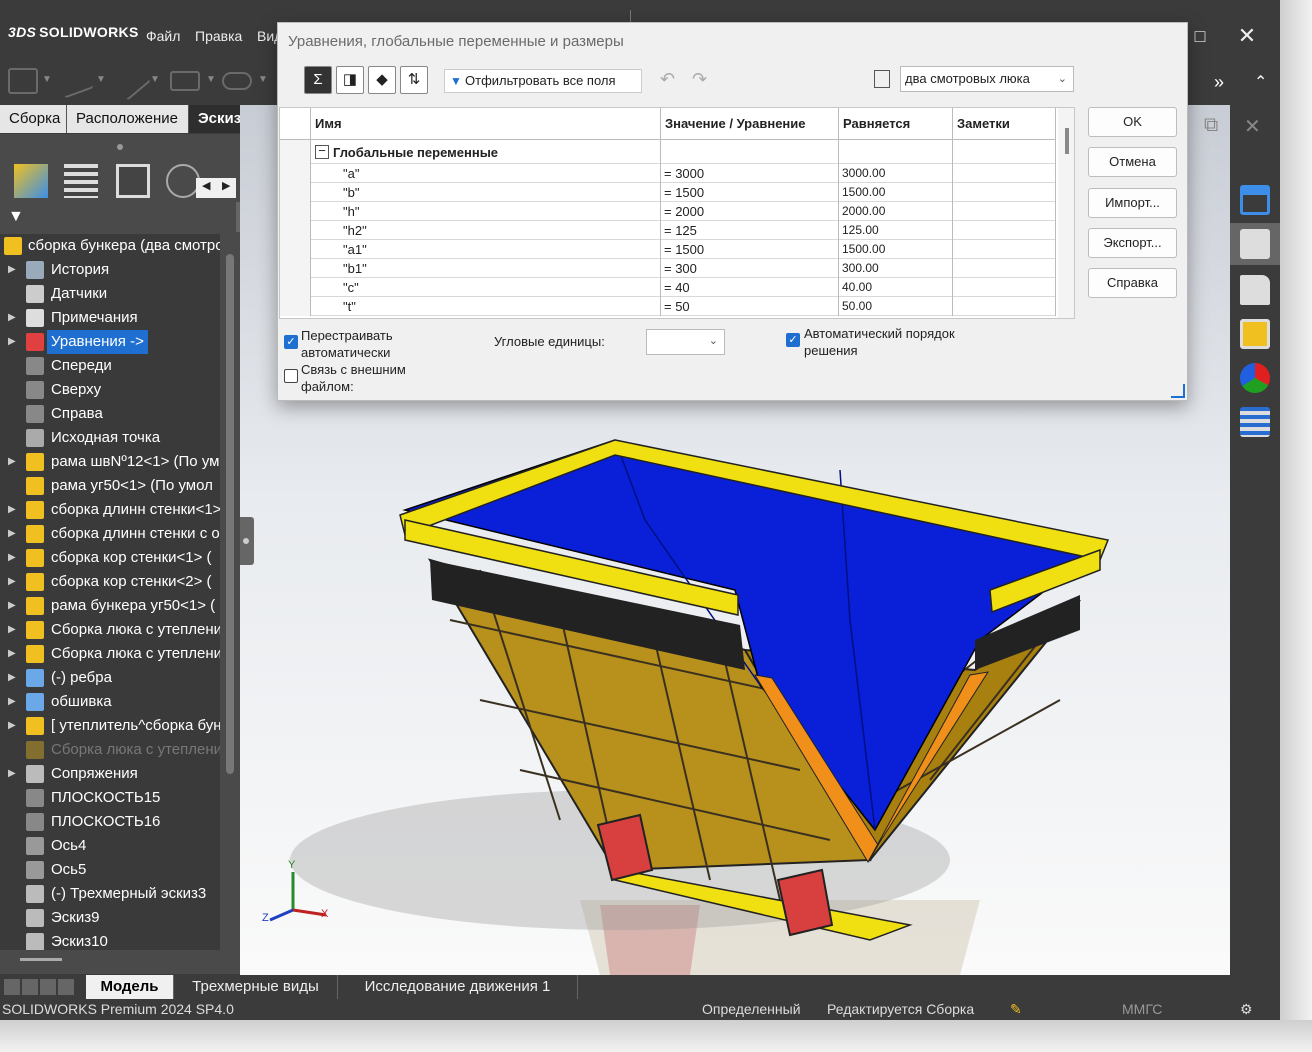 Image resolution: width=1312 pixels, height=1052 pixels. Describe the element at coordinates (110, 390) in the screenshot. I see `tree-item: Сверху` at that location.